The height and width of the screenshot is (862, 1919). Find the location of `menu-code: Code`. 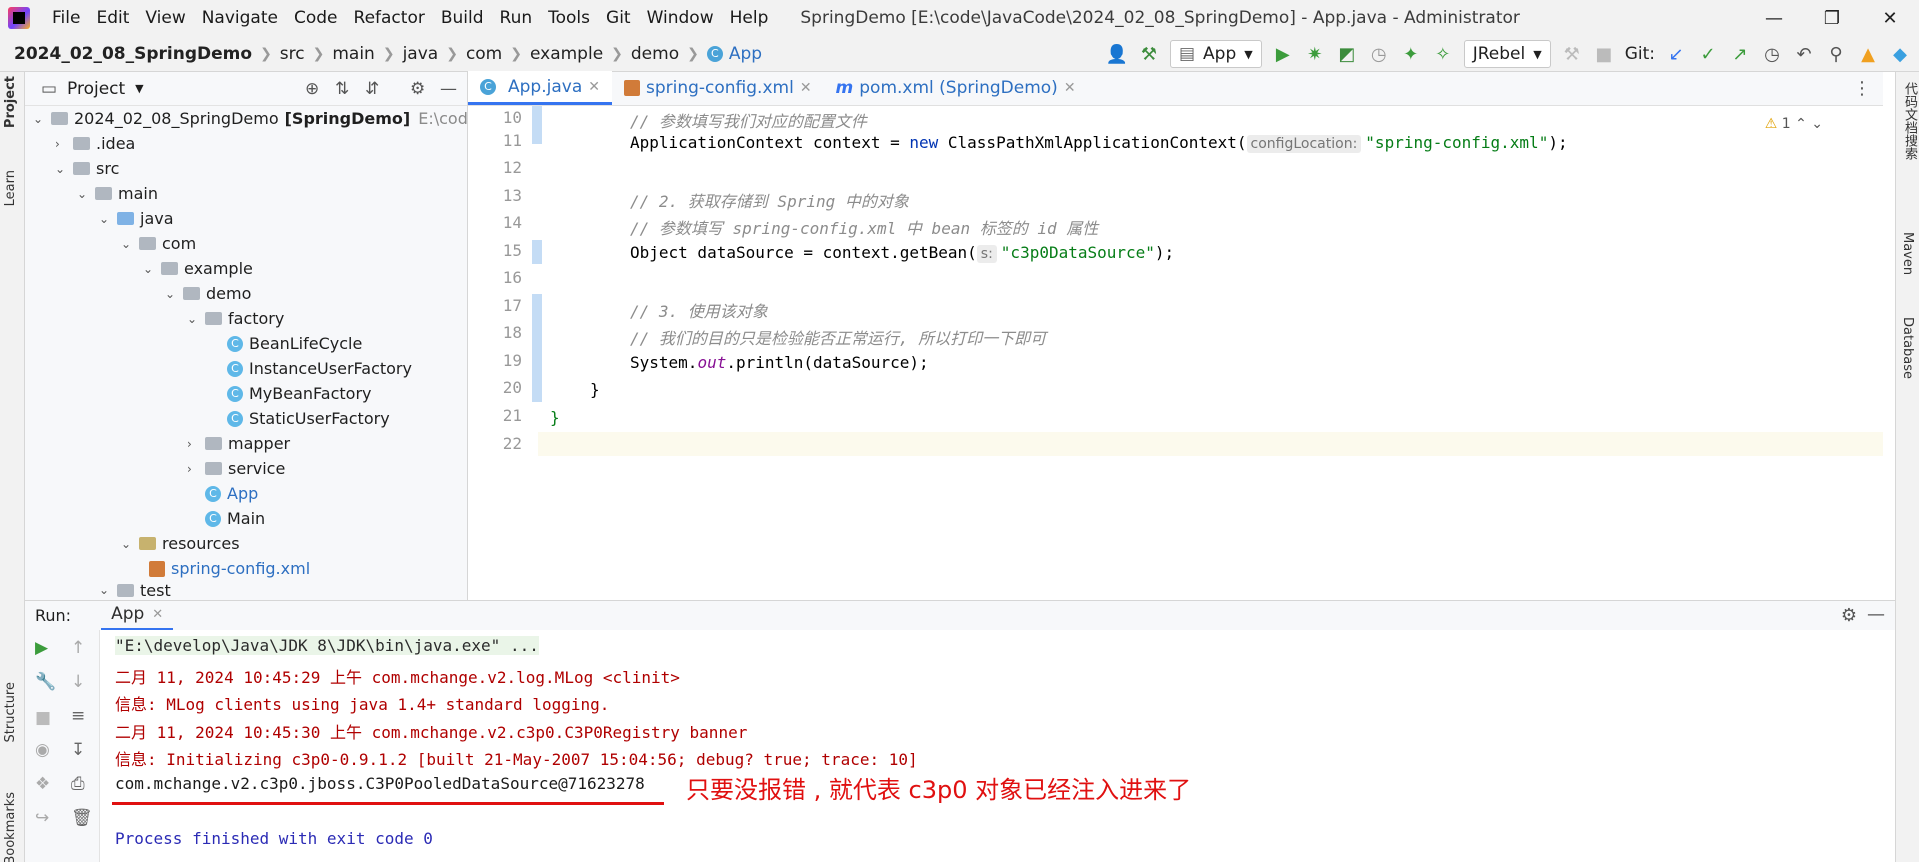

menu-code: Code is located at coordinates (316, 18).